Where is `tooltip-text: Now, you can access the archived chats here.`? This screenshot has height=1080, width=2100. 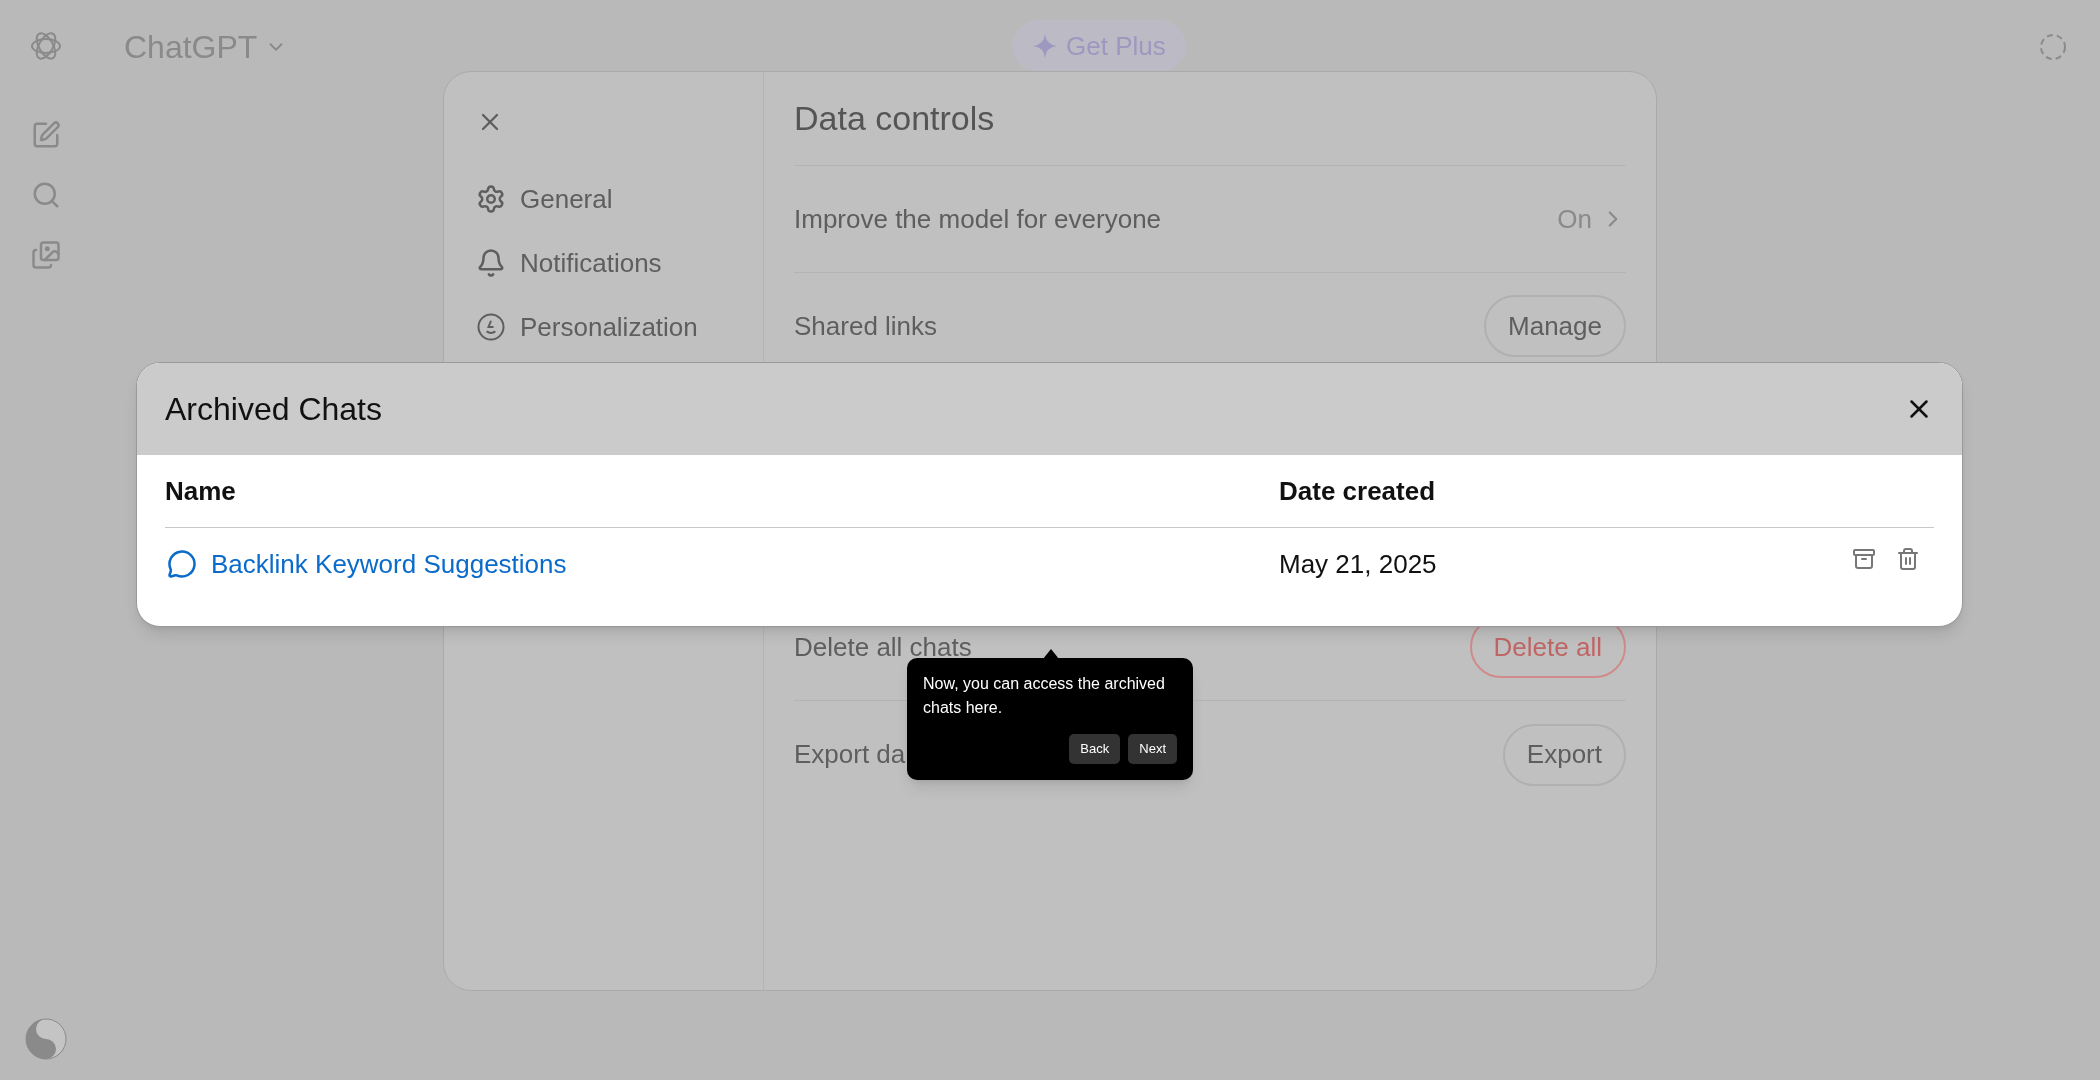 tooltip-text: Now, you can access the archived chats here. is located at coordinates (1044, 696).